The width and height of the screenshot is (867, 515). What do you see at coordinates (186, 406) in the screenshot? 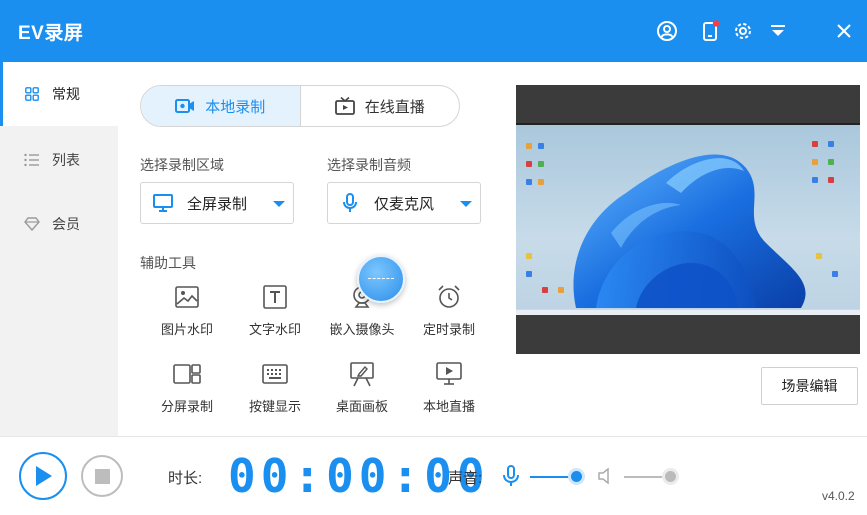
I see `tool-label: 分屏录制` at bounding box center [186, 406].